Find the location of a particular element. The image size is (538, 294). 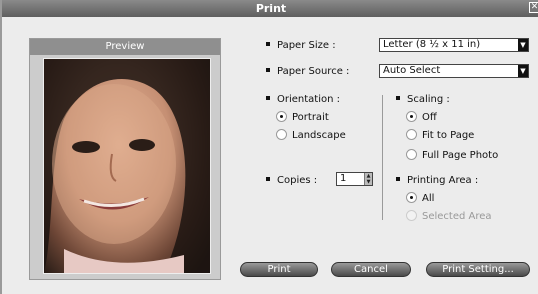

paper-source-label: Paper Source : is located at coordinates (307, 71).